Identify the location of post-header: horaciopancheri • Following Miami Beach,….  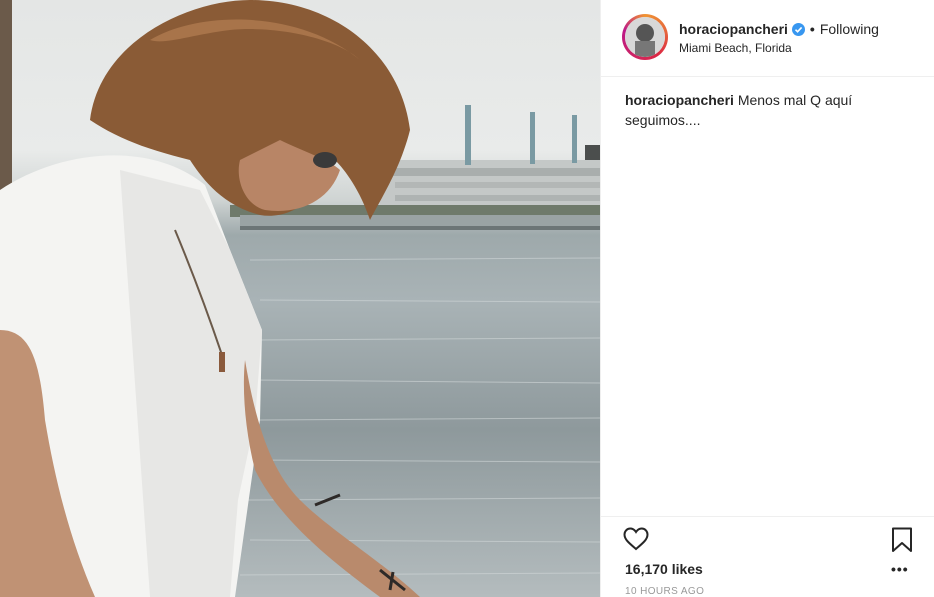
(767, 38).